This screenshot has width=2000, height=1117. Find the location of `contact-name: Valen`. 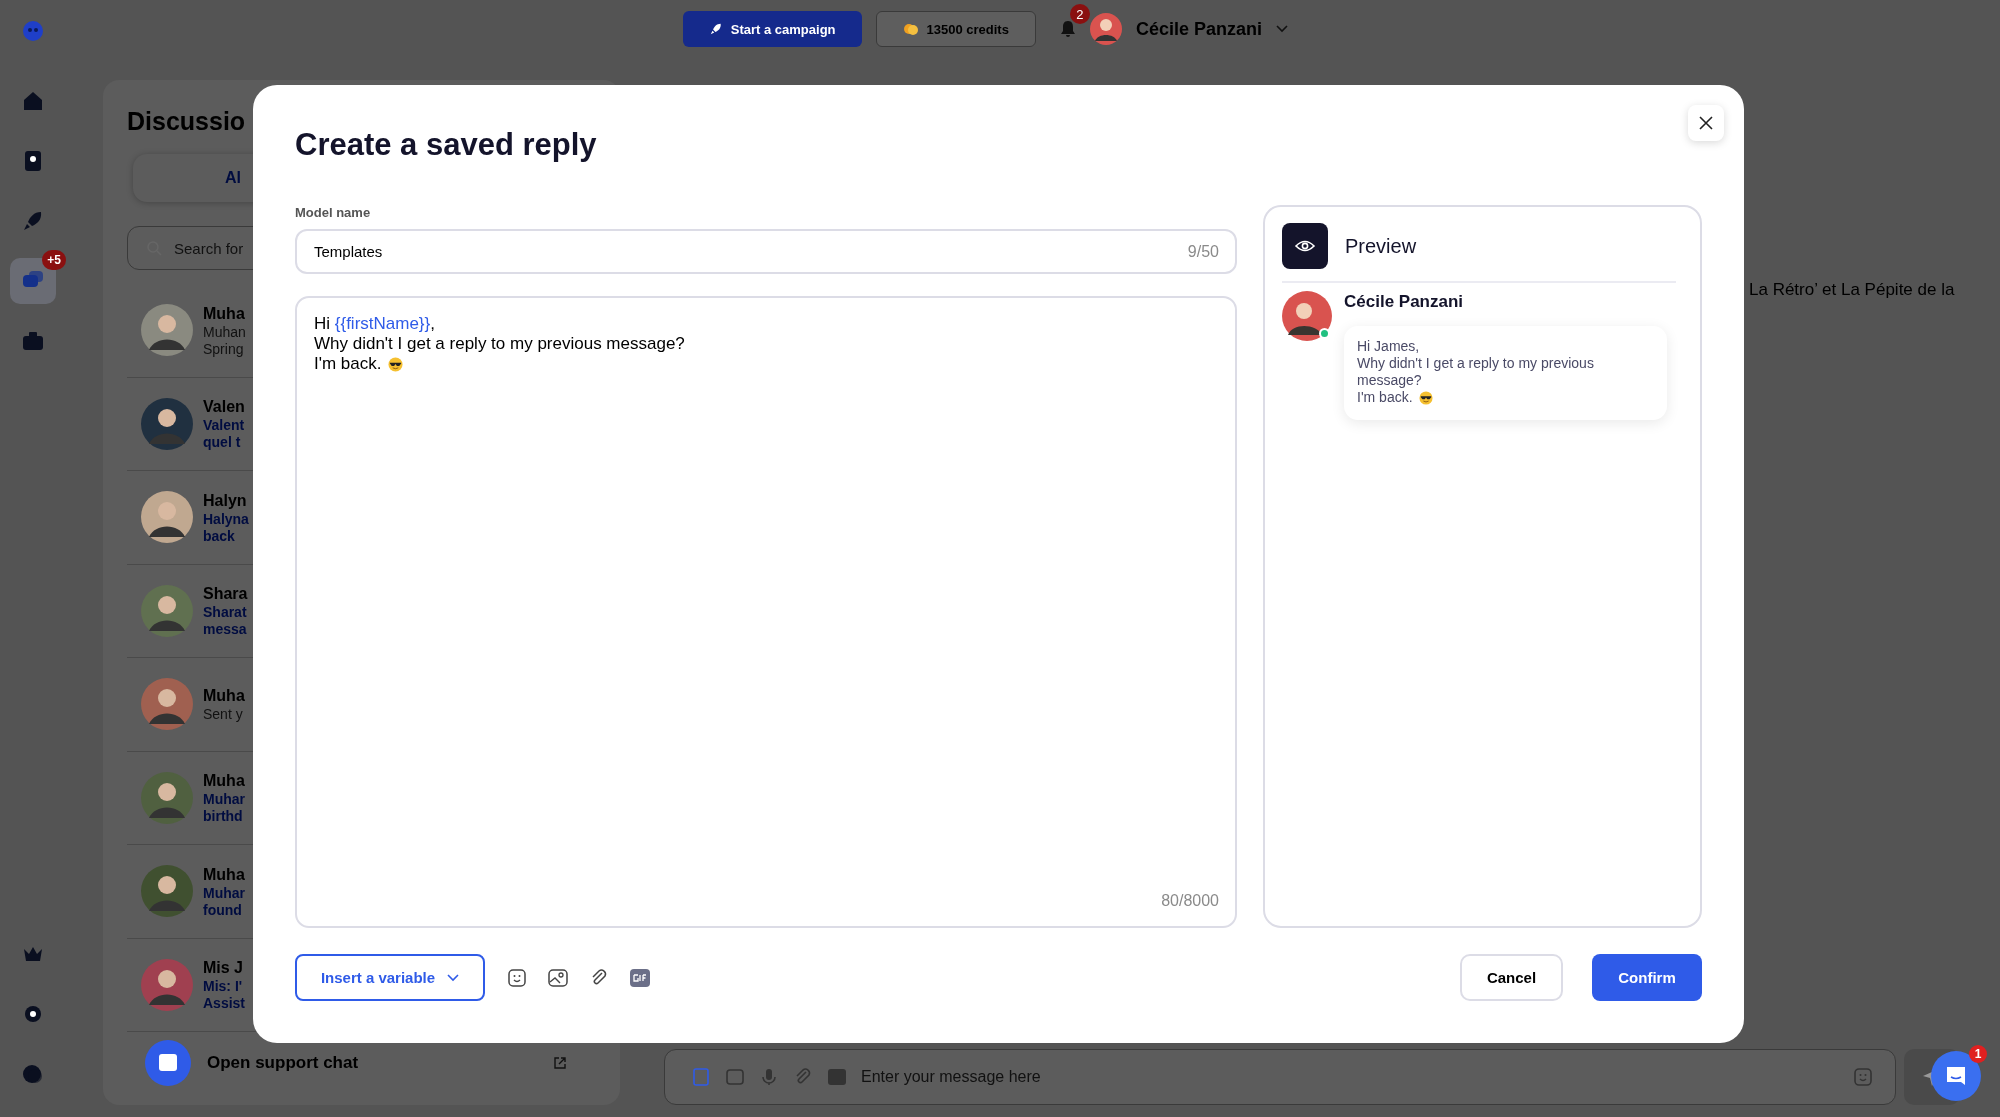

contact-name: Valen is located at coordinates (224, 407).